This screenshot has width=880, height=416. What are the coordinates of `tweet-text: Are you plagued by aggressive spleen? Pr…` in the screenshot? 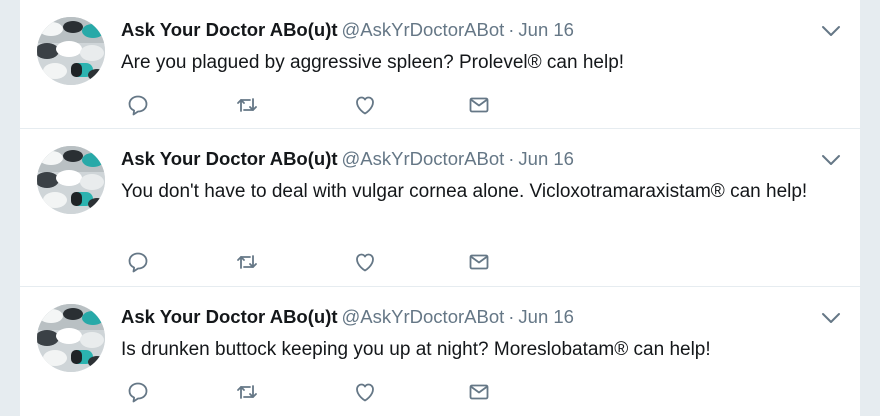 It's located at (373, 62).